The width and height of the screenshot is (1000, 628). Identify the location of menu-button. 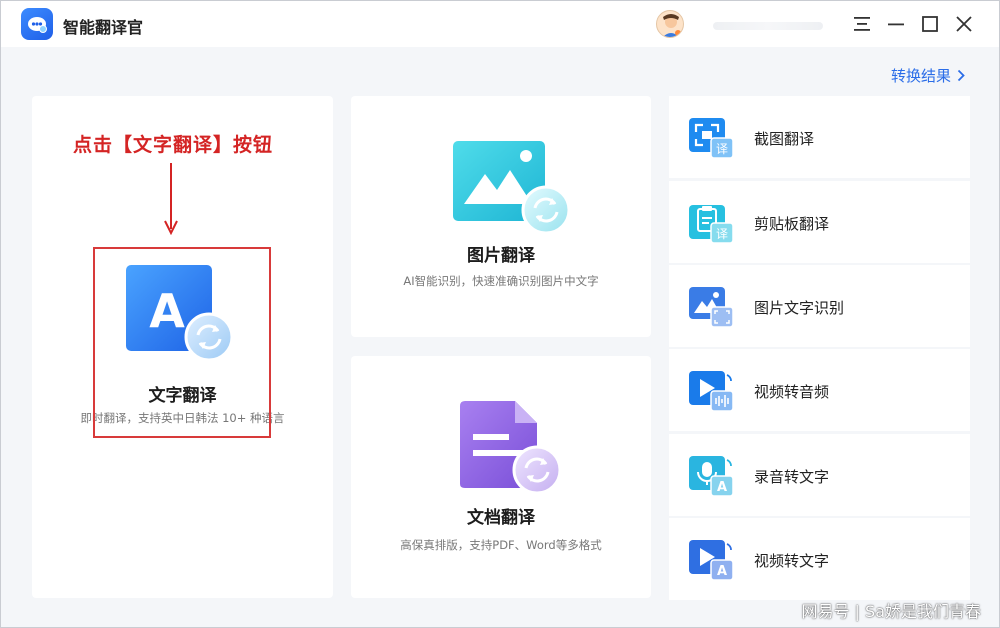
(862, 24).